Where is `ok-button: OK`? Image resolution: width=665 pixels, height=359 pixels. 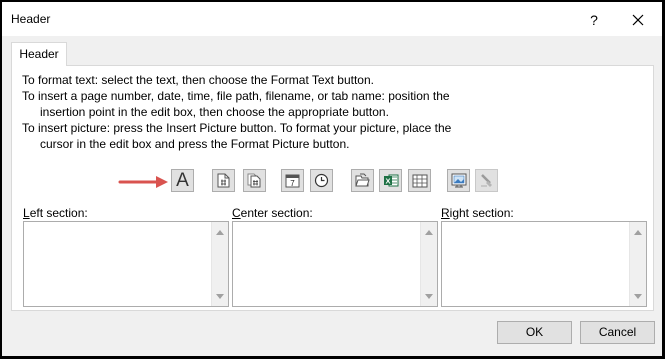 ok-button: OK is located at coordinates (534, 332).